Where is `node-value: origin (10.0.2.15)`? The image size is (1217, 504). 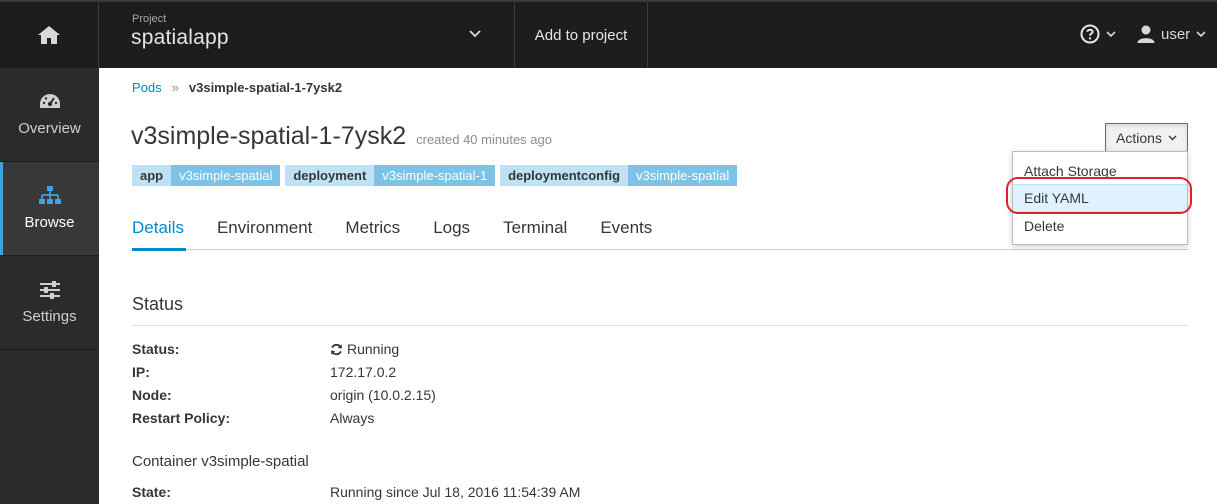
node-value: origin (10.0.2.15) is located at coordinates (383, 395).